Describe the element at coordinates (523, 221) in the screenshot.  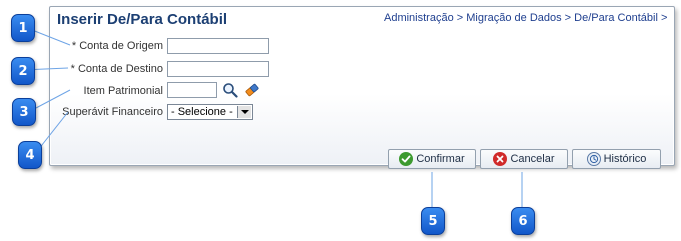
I see `callout-badge-6: 6` at that location.